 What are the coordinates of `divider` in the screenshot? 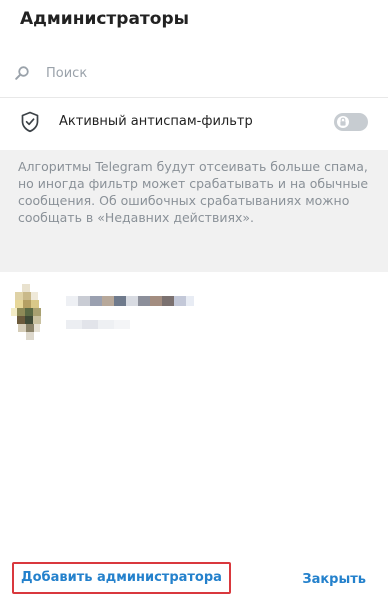 It's located at (194, 97).